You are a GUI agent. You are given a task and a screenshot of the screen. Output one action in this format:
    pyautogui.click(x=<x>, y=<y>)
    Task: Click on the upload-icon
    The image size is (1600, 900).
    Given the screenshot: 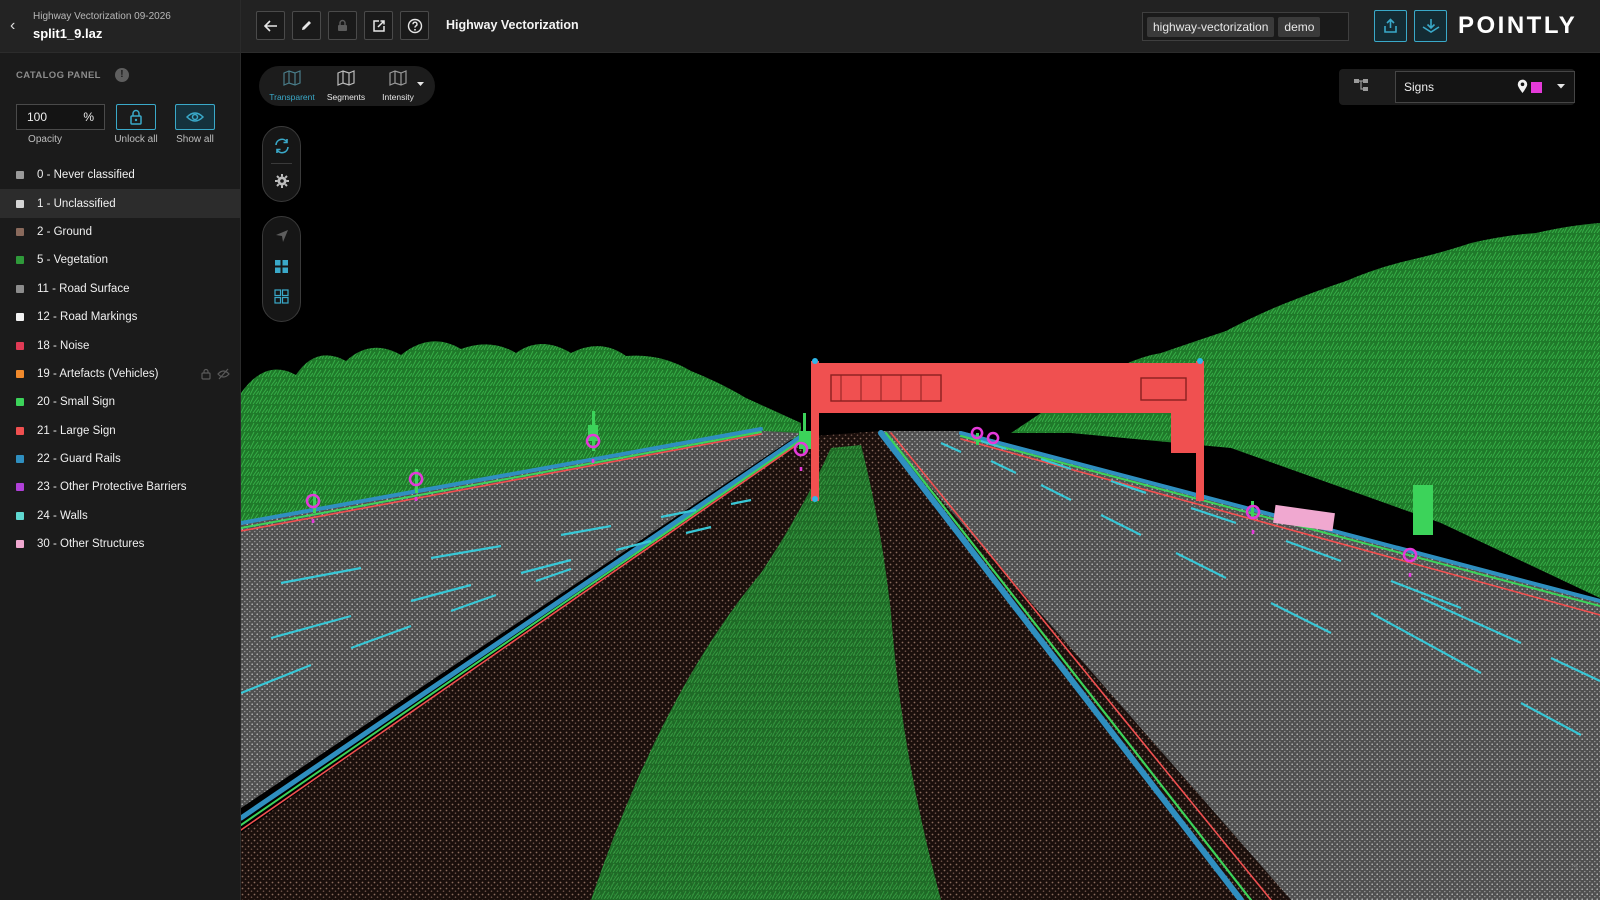 What is the action you would take?
    pyautogui.click(x=1390, y=25)
    